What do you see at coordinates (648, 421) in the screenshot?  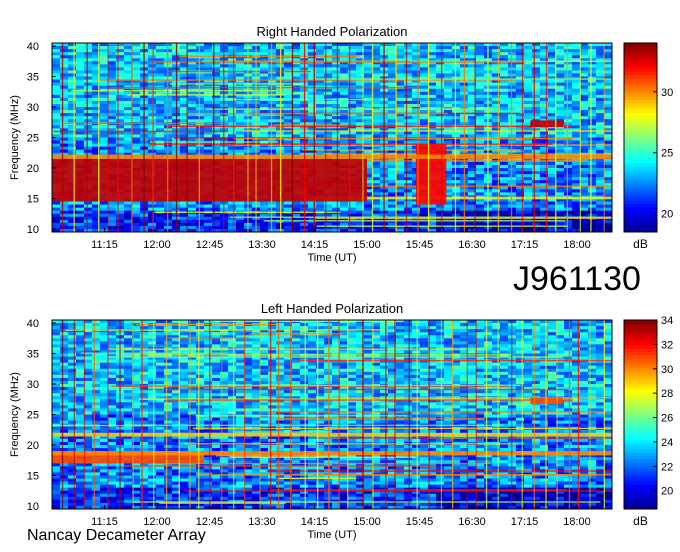 I see `colorbar: 20 22 24 26 28 30 32 34 dB` at bounding box center [648, 421].